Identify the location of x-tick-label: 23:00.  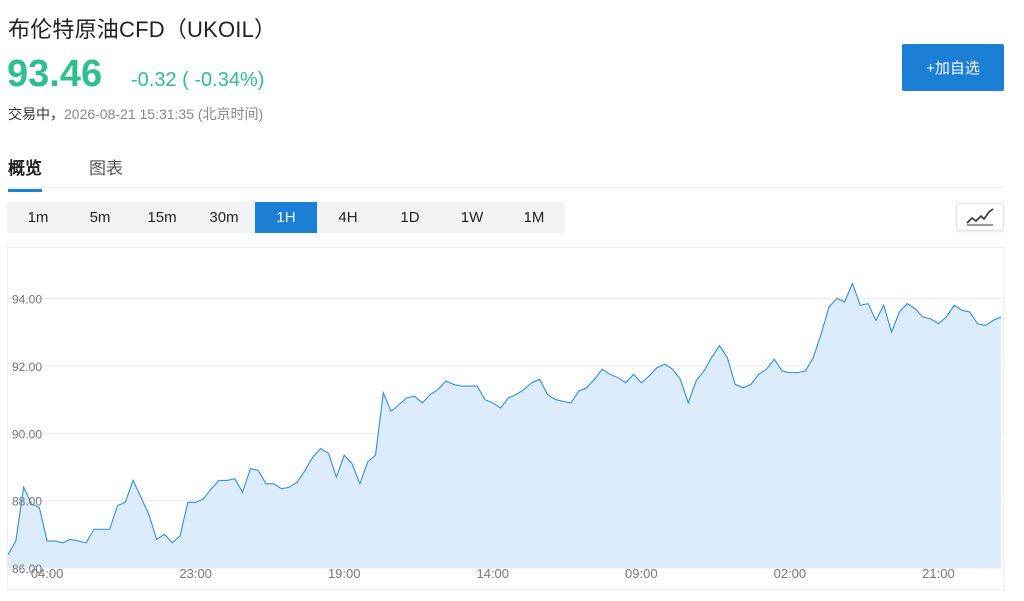
(195, 573).